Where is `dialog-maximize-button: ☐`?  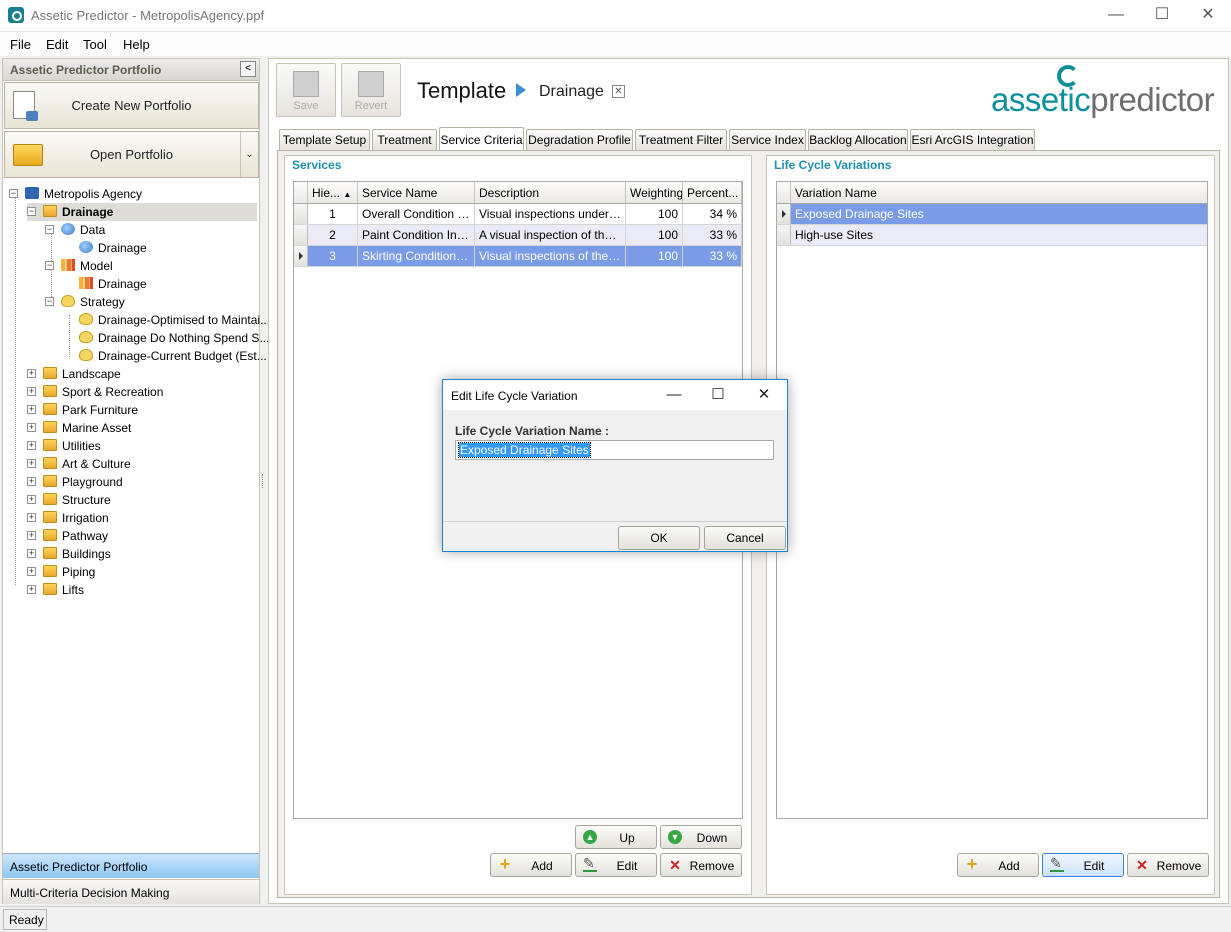 dialog-maximize-button: ☐ is located at coordinates (718, 395).